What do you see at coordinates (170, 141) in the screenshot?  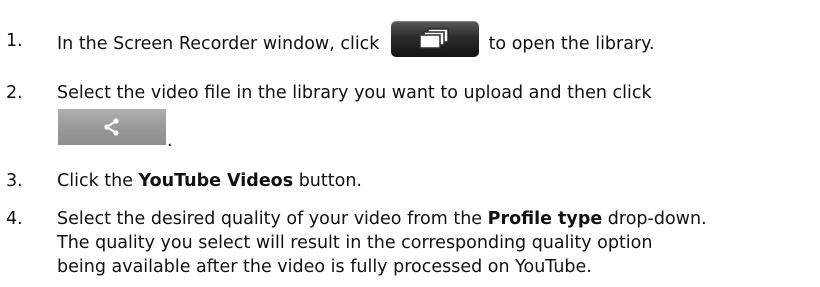 I see `step-text-end: .` at bounding box center [170, 141].